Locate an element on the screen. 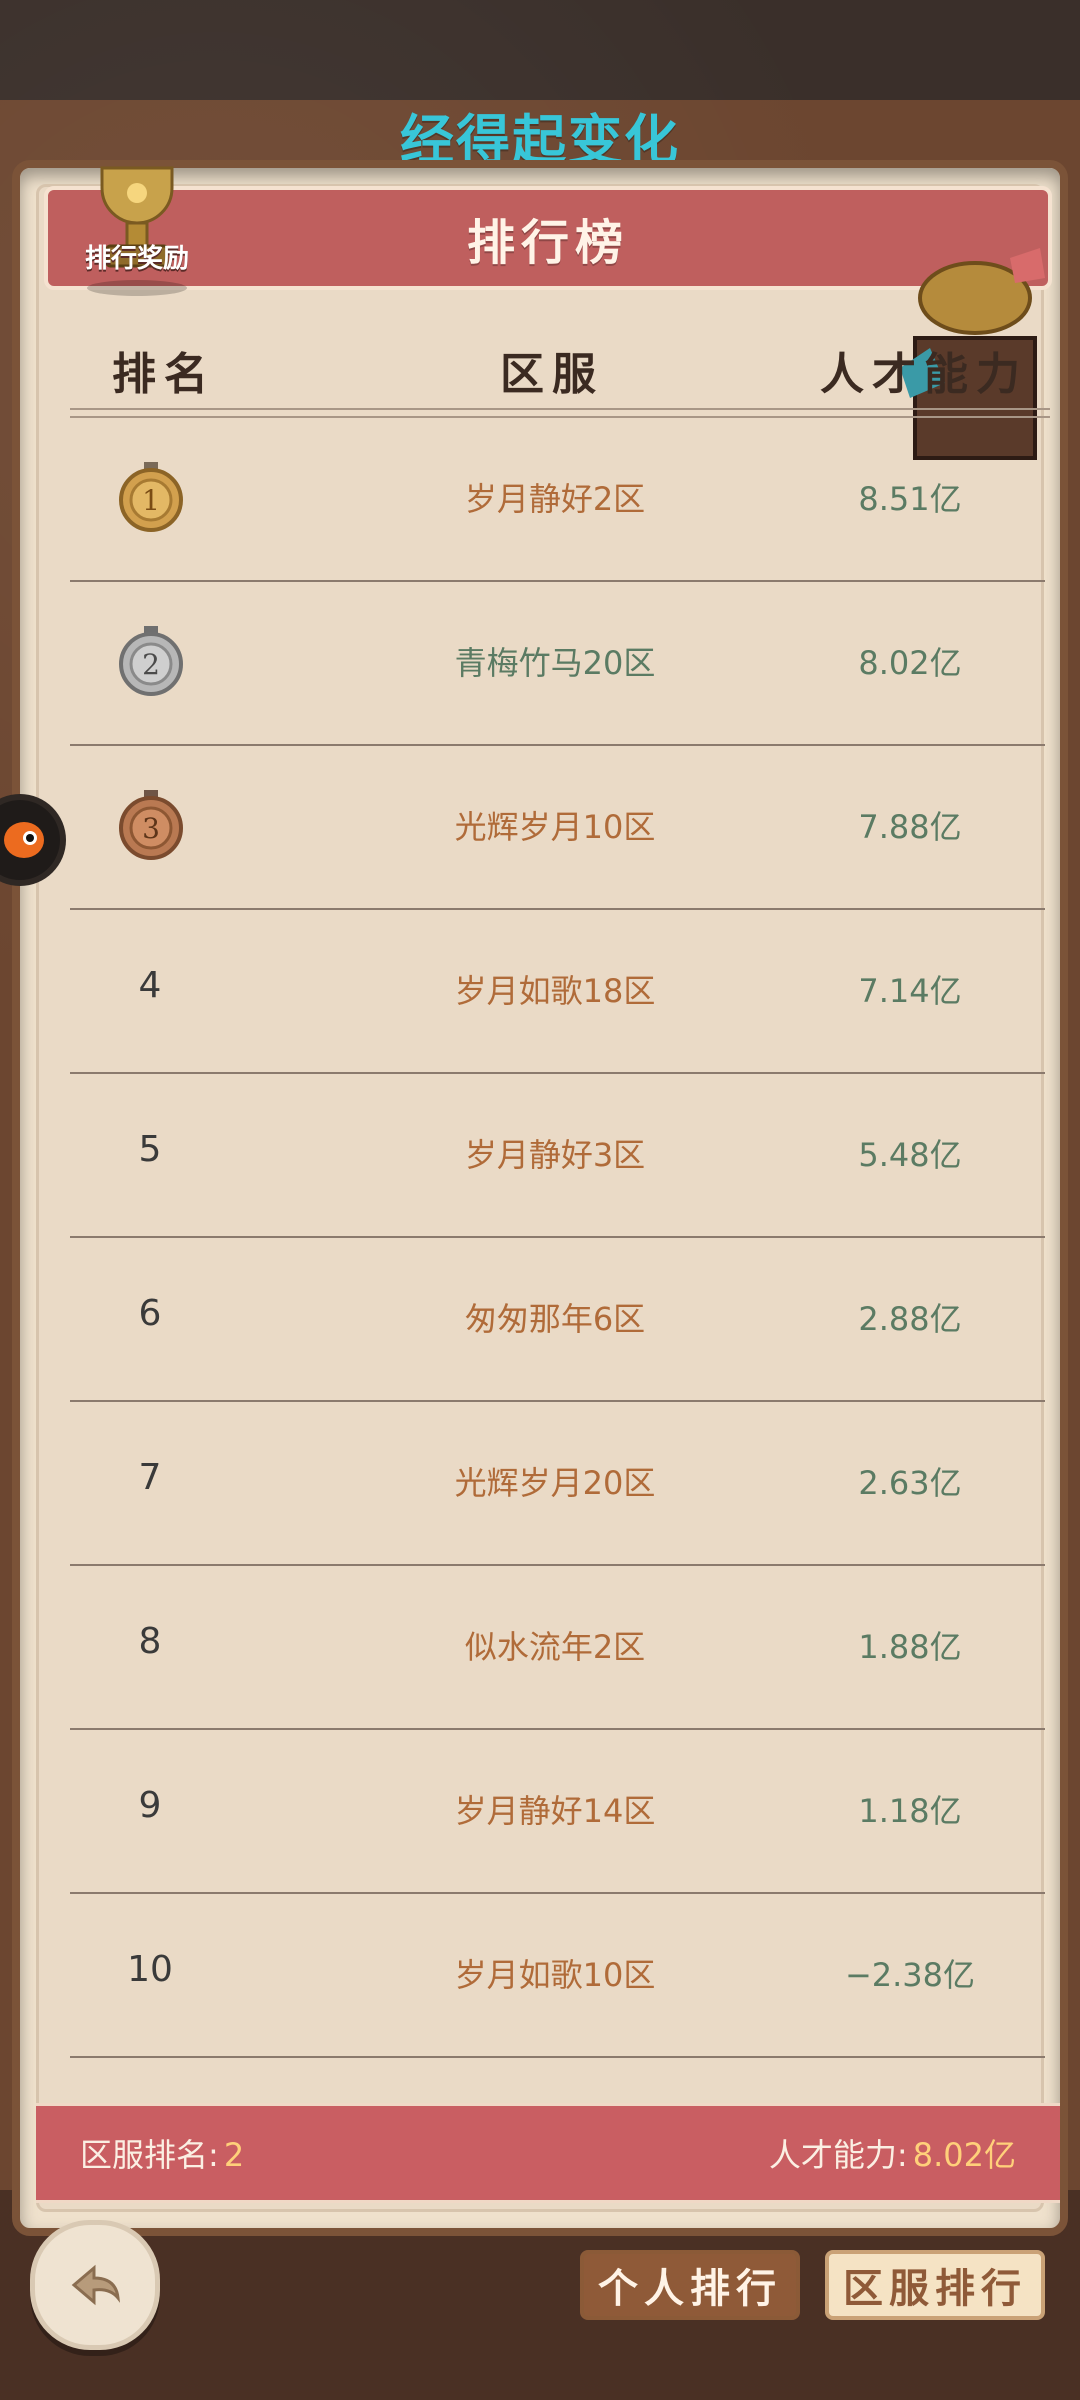 The width and height of the screenshot is (1080, 2400). personal-ranking-button: 个人排行 is located at coordinates (690, 2285).